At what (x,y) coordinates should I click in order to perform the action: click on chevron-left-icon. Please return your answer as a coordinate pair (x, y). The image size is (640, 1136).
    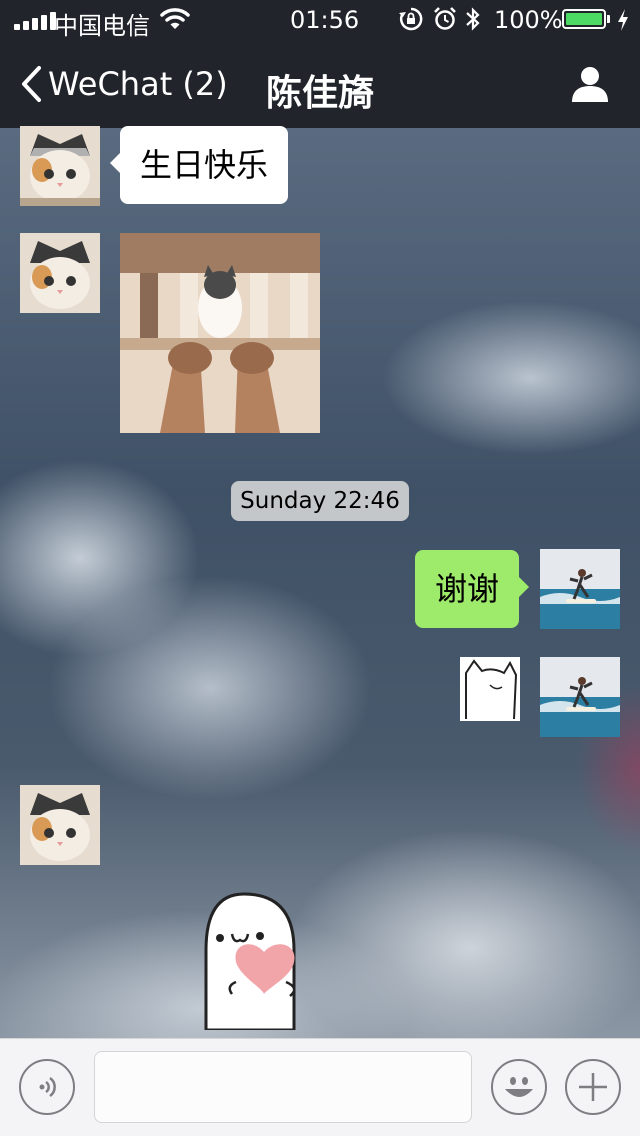
    Looking at the image, I should click on (31, 84).